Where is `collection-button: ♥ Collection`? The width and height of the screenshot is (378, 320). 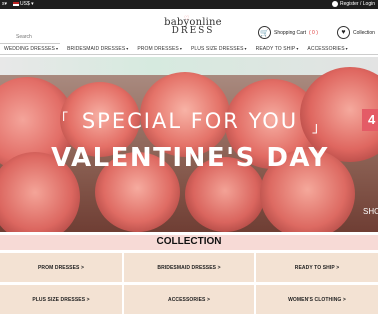 collection-button: ♥ Collection is located at coordinates (356, 32).